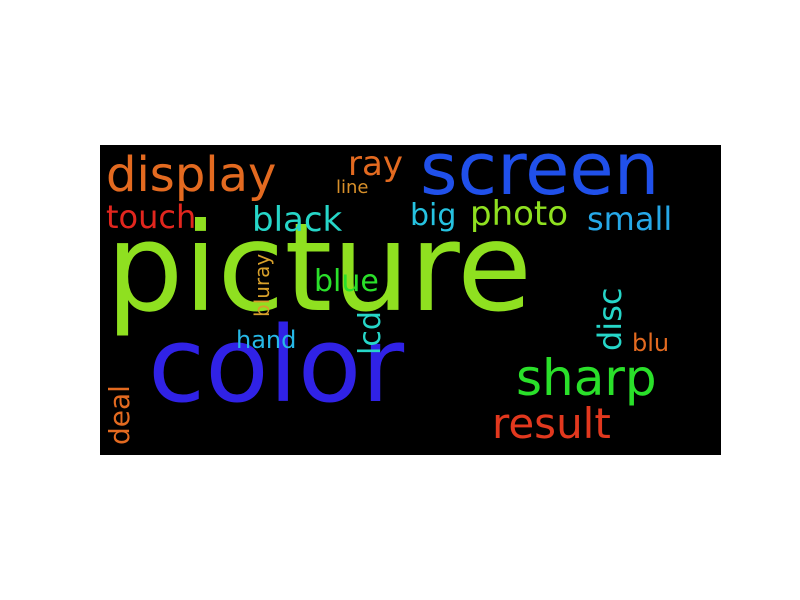 This screenshot has width=800, height=600. What do you see at coordinates (352, 187) in the screenshot?
I see `word-line: line` at bounding box center [352, 187].